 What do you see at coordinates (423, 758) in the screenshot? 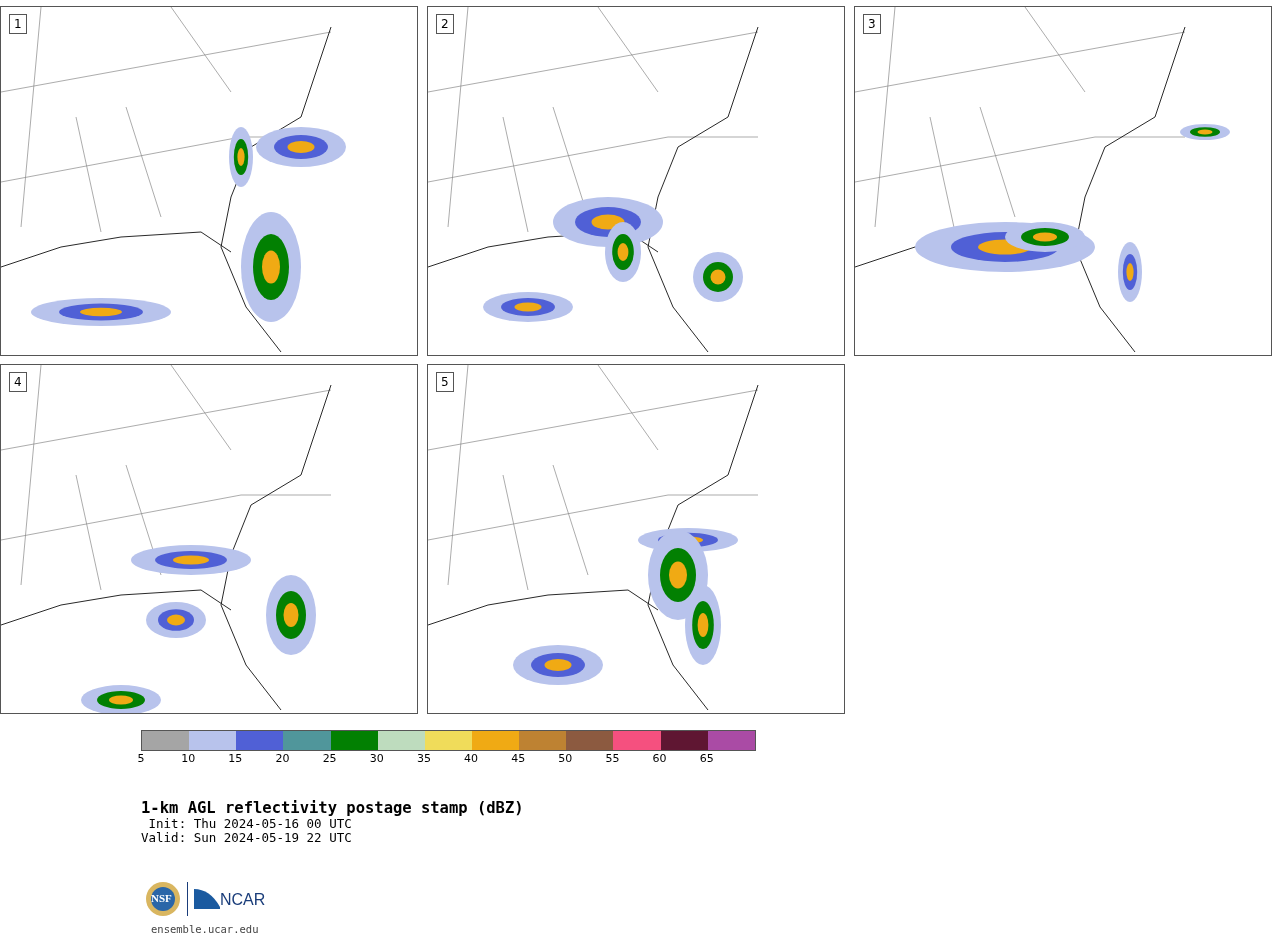
I see `tick-label: 35` at bounding box center [423, 758].